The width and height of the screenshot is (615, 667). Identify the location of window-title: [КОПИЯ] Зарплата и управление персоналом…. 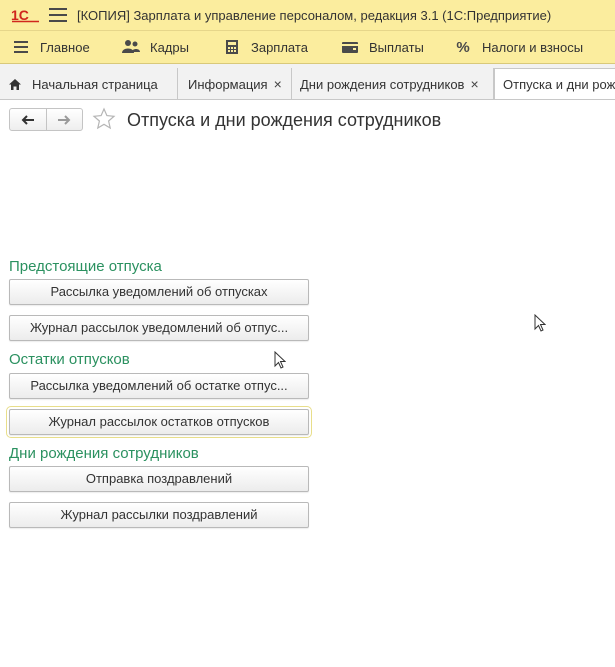
(314, 15).